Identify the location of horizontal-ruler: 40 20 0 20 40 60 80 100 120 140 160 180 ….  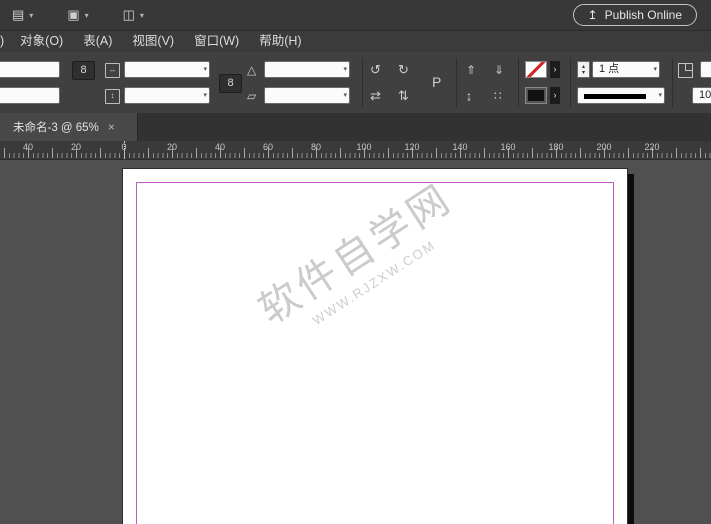
(355, 150).